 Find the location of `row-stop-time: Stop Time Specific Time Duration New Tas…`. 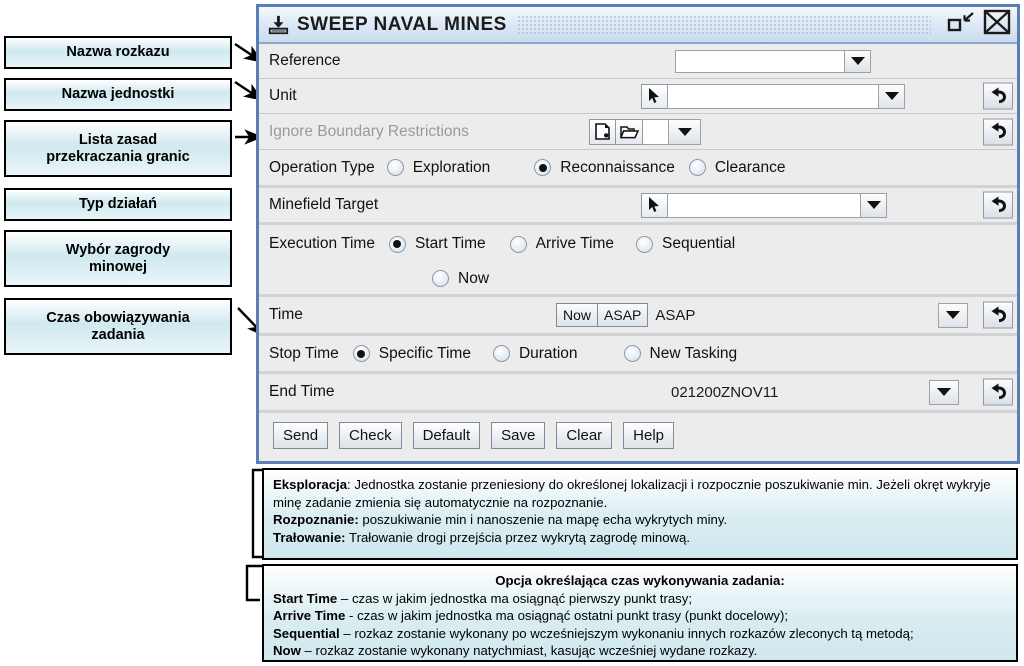

row-stop-time: Stop Time Specific Time Duration New Tas… is located at coordinates (638, 355).